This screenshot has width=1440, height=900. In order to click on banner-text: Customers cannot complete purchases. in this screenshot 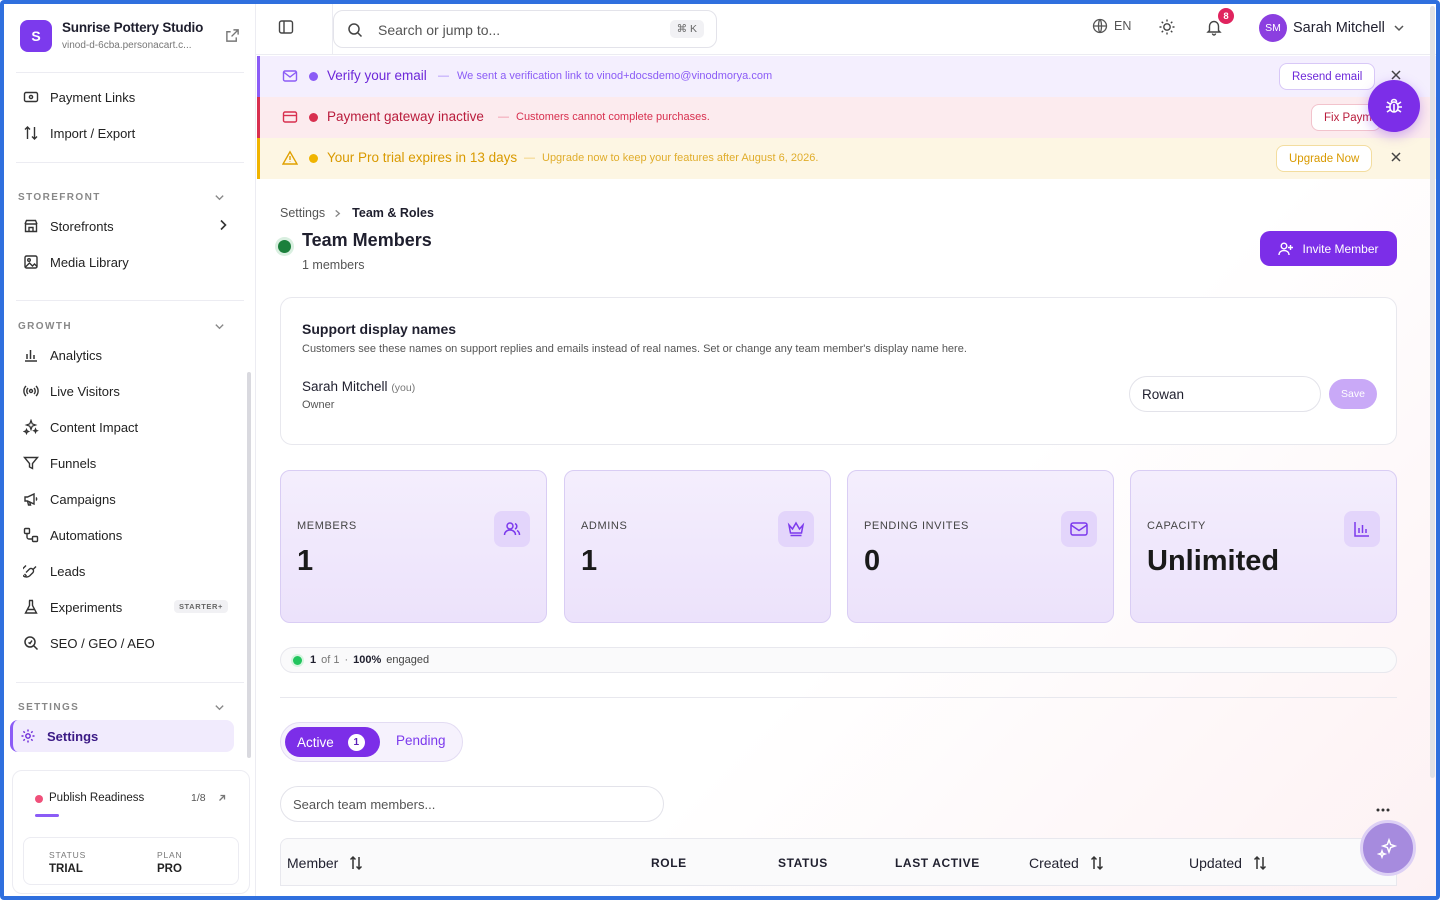, I will do `click(613, 117)`.